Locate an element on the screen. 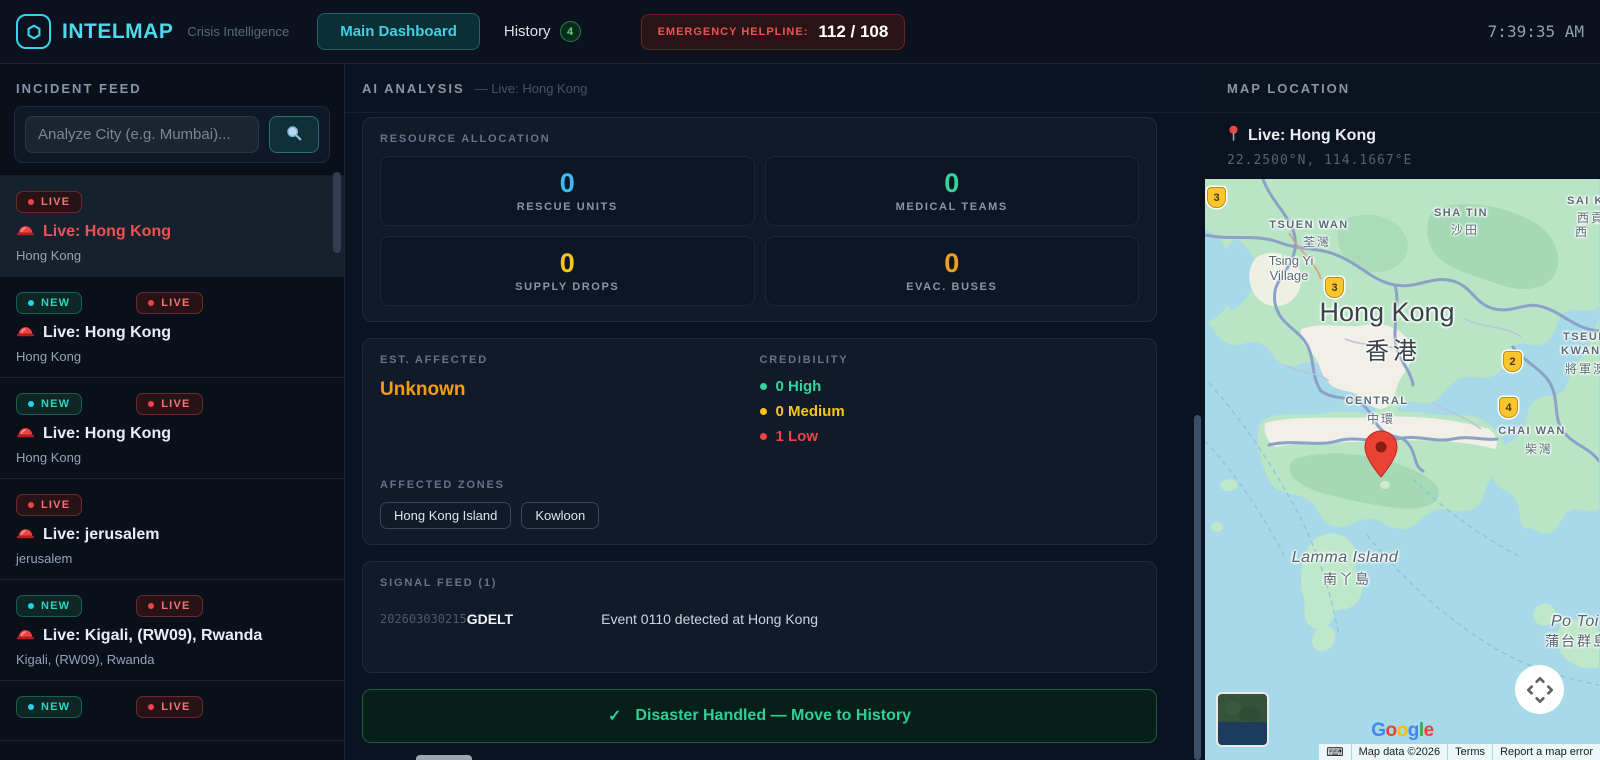  stat-label: SUPPLY DROPS is located at coordinates (567, 286).